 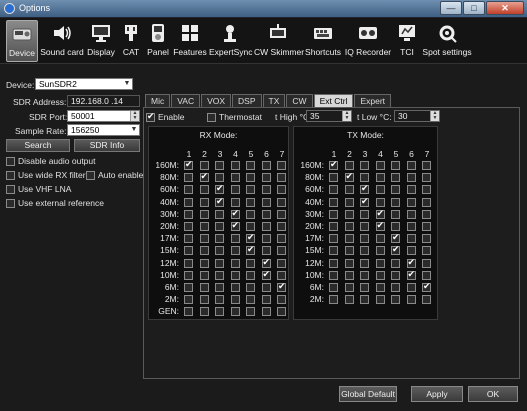 What do you see at coordinates (216, 100) in the screenshot?
I see `tab-vox: VOX` at bounding box center [216, 100].